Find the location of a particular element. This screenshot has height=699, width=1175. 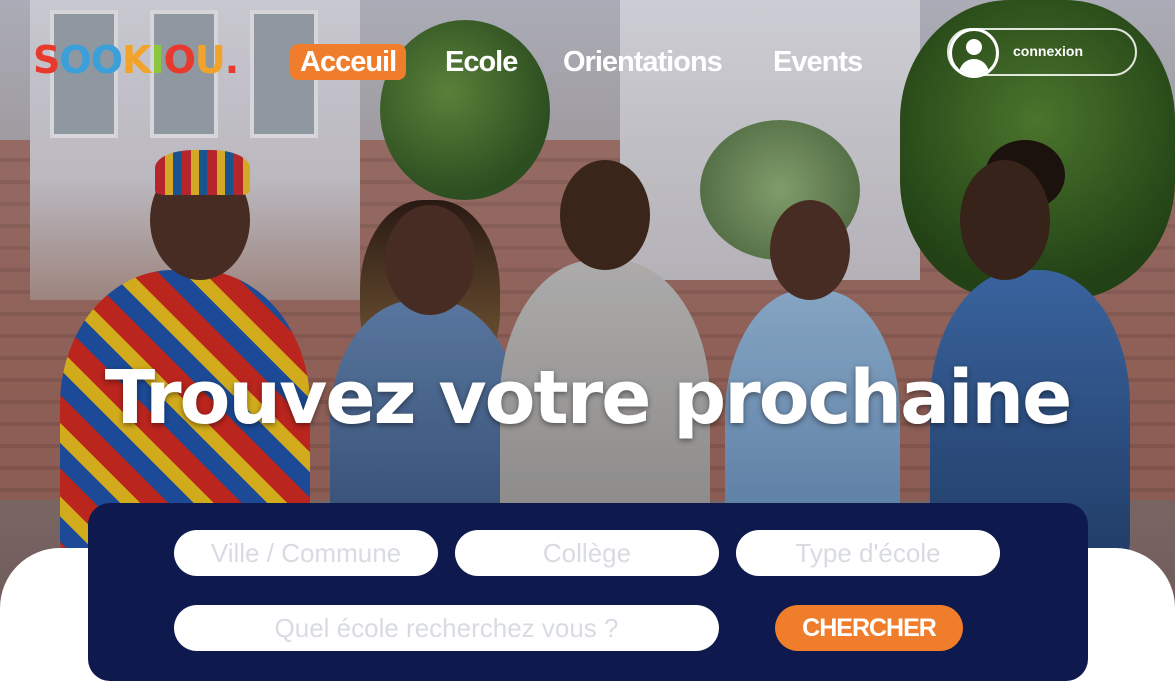

logo-letter: K is located at coordinates (136, 60).